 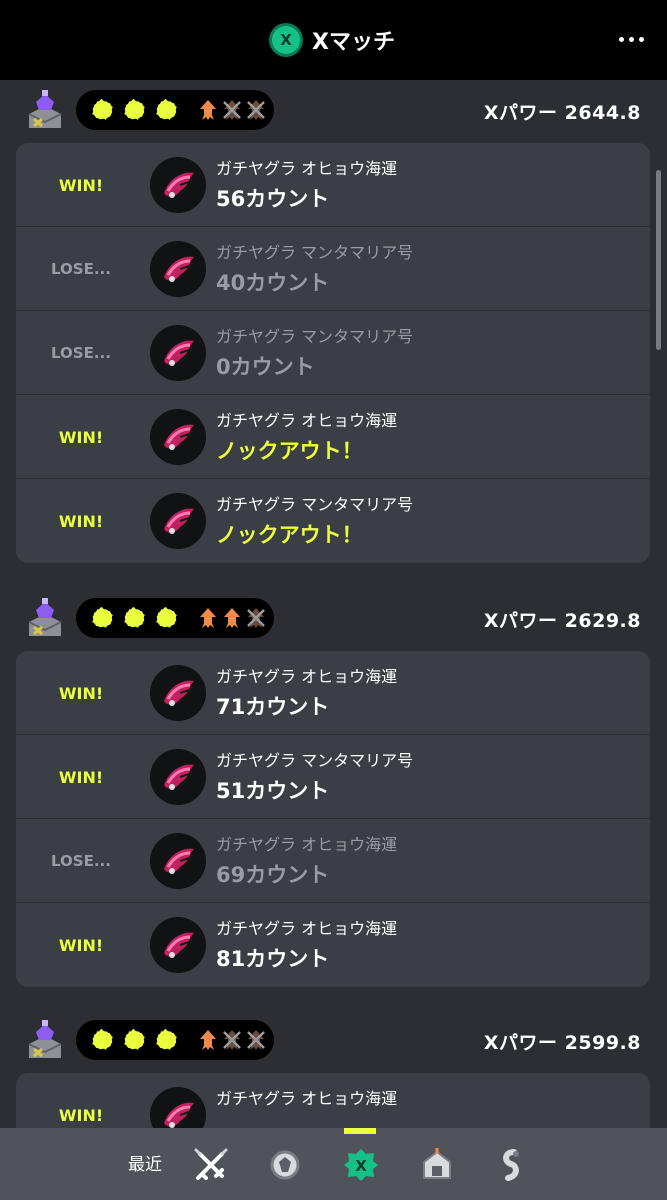 I want to click on x-badge-letter: X, so click(x=286, y=40).